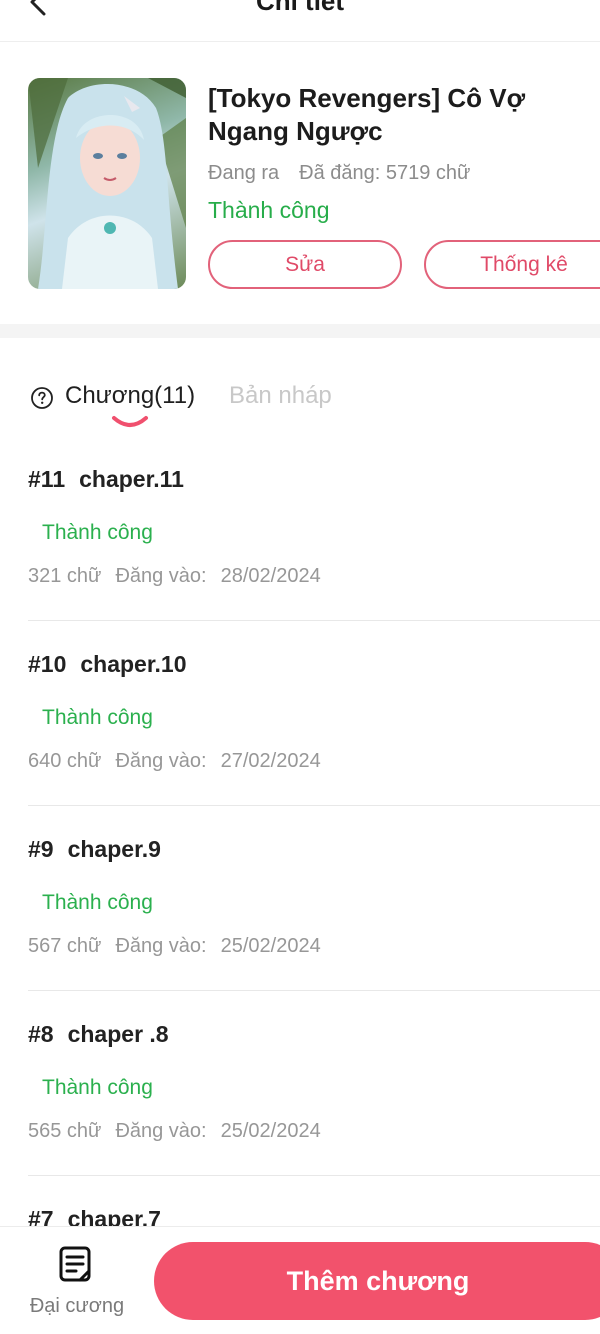  I want to click on chapter-number: #8, so click(41, 1034).